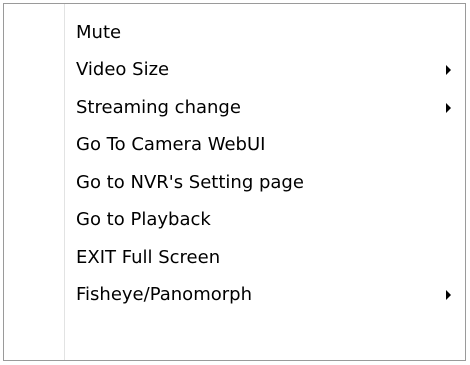  Describe the element at coordinates (148, 257) in the screenshot. I see `menu-item-label: EXIT Full Screen` at that location.